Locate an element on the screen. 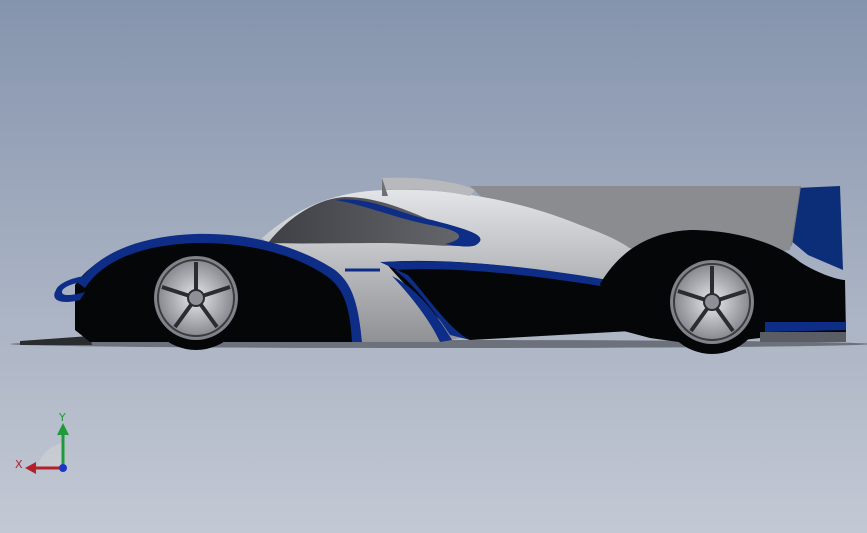 The height and width of the screenshot is (533, 867). rear-diffuser is located at coordinates (803, 337).